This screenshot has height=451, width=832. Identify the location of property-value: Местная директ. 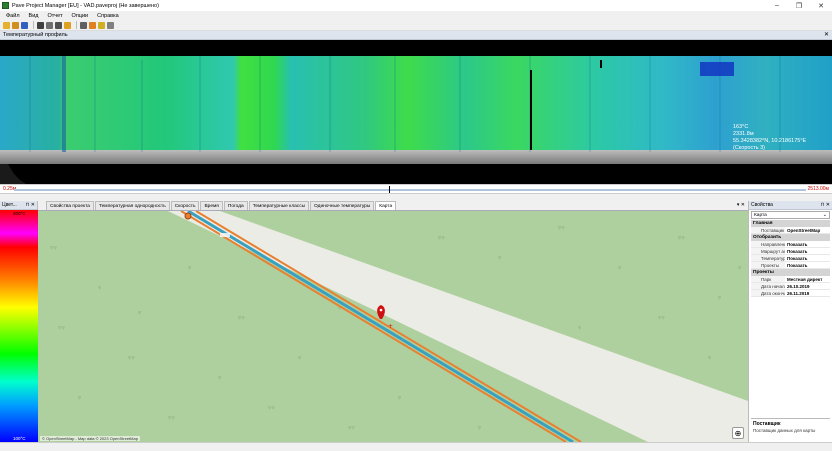
(807, 279).